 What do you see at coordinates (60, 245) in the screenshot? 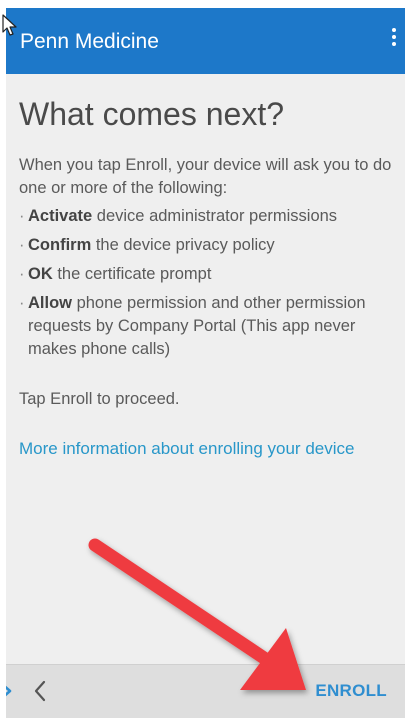
I see `step-action: Confirm` at bounding box center [60, 245].